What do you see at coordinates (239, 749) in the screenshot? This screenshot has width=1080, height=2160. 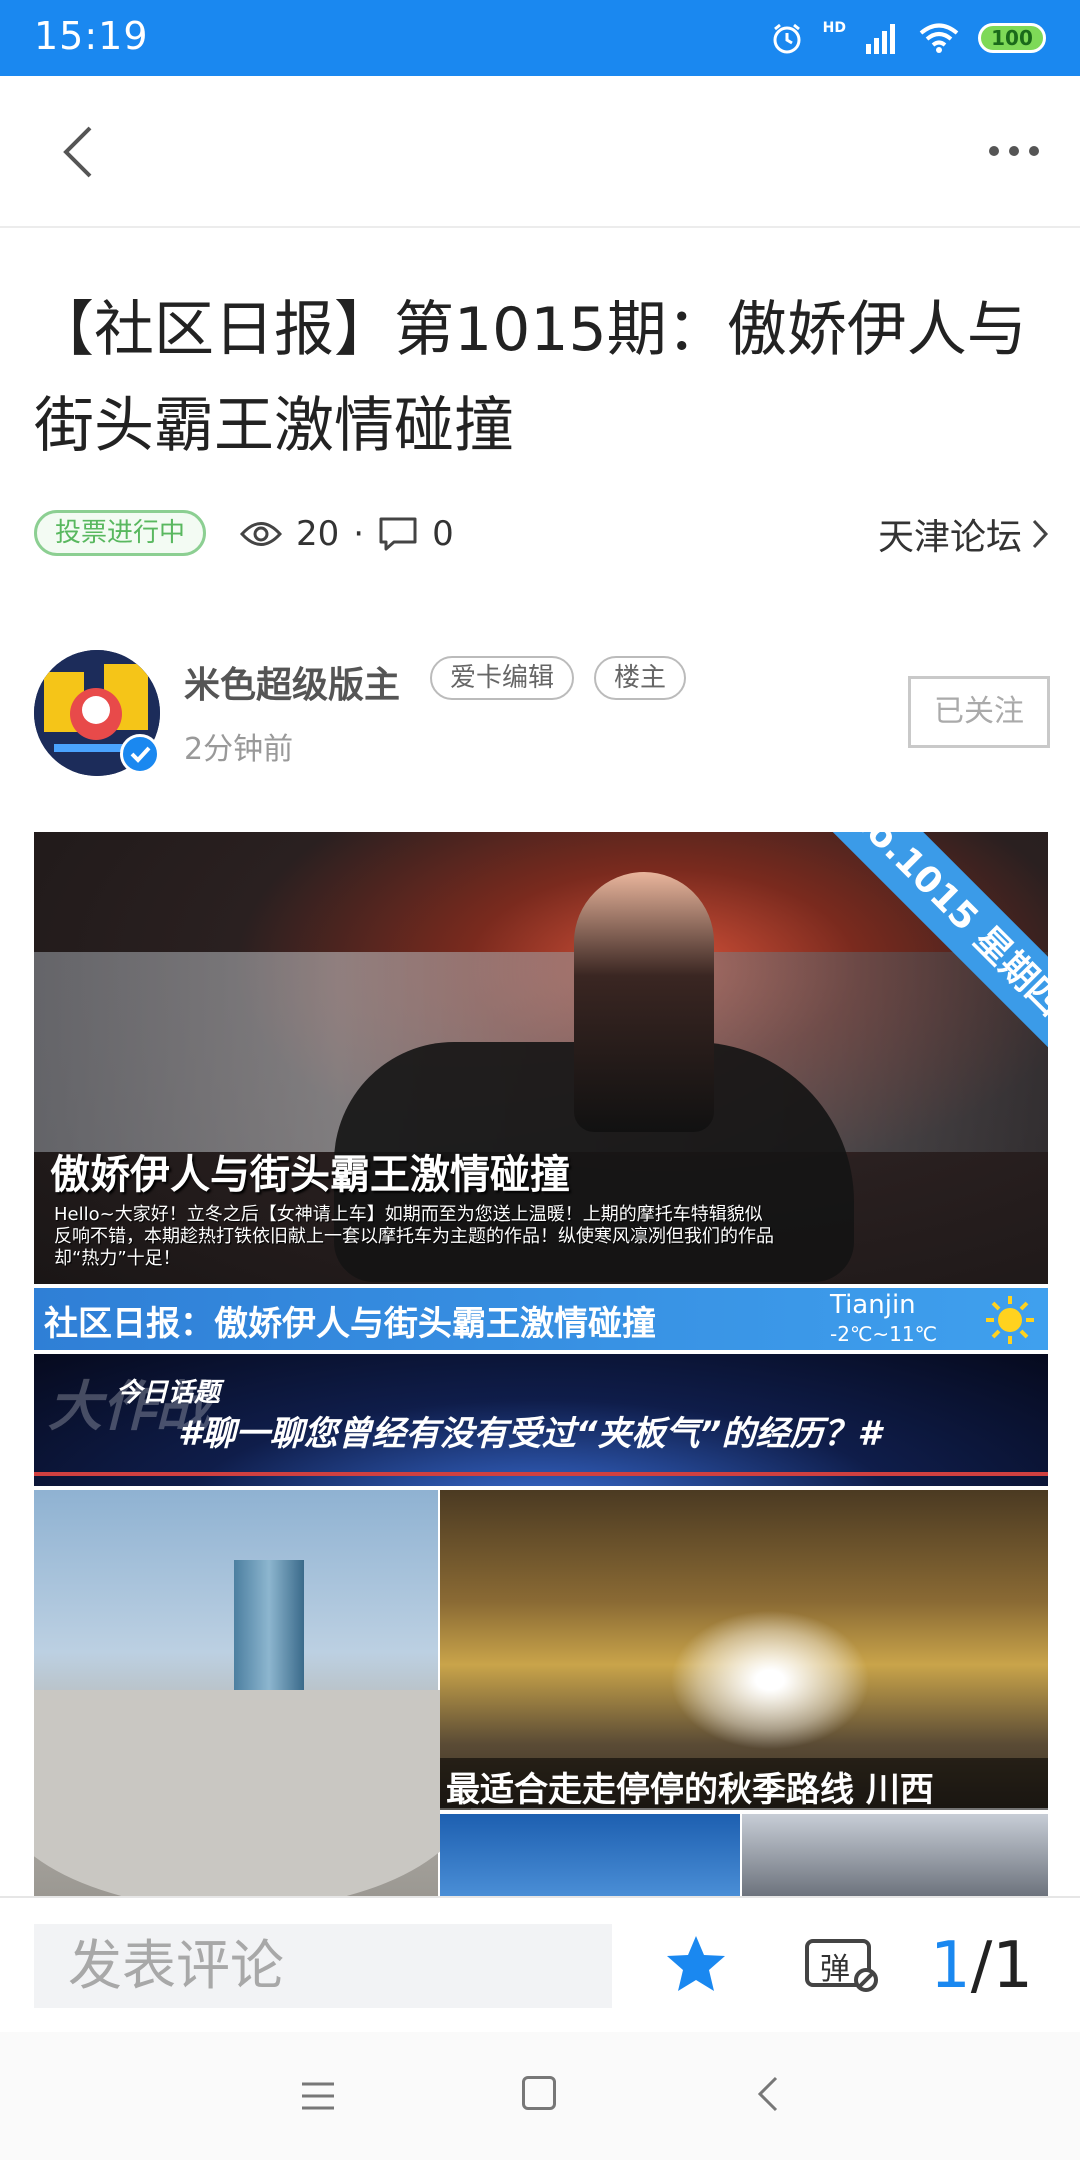 I see `post-time: 2分钟前` at bounding box center [239, 749].